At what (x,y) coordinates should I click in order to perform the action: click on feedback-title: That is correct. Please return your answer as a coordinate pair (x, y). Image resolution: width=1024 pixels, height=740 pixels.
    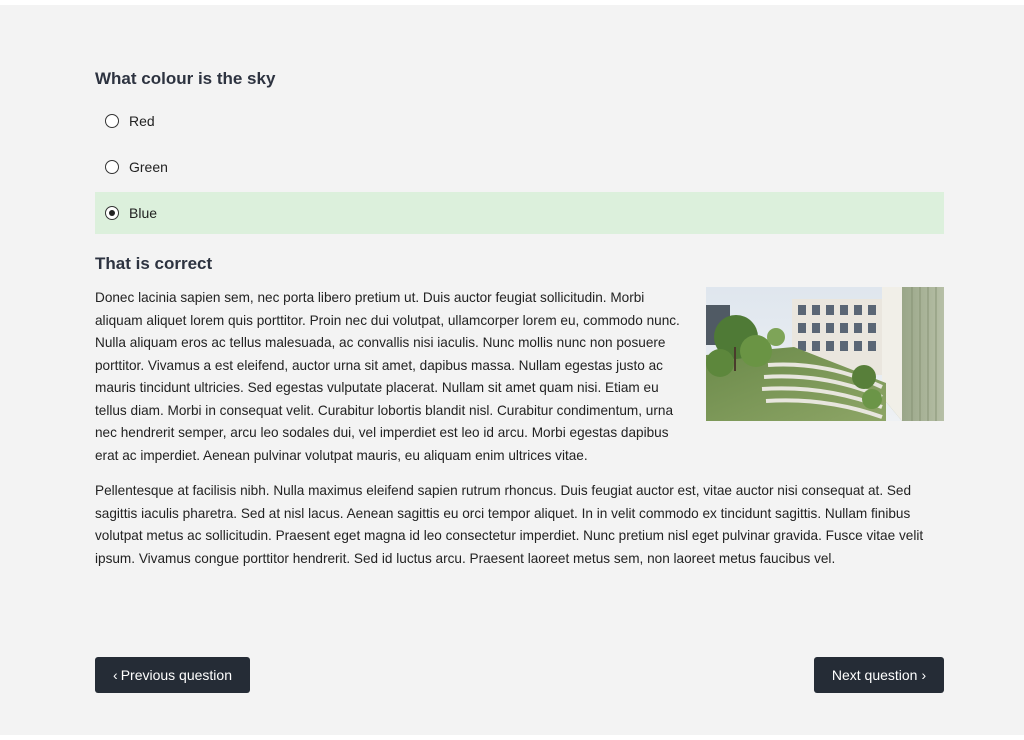
    Looking at the image, I should click on (154, 263).